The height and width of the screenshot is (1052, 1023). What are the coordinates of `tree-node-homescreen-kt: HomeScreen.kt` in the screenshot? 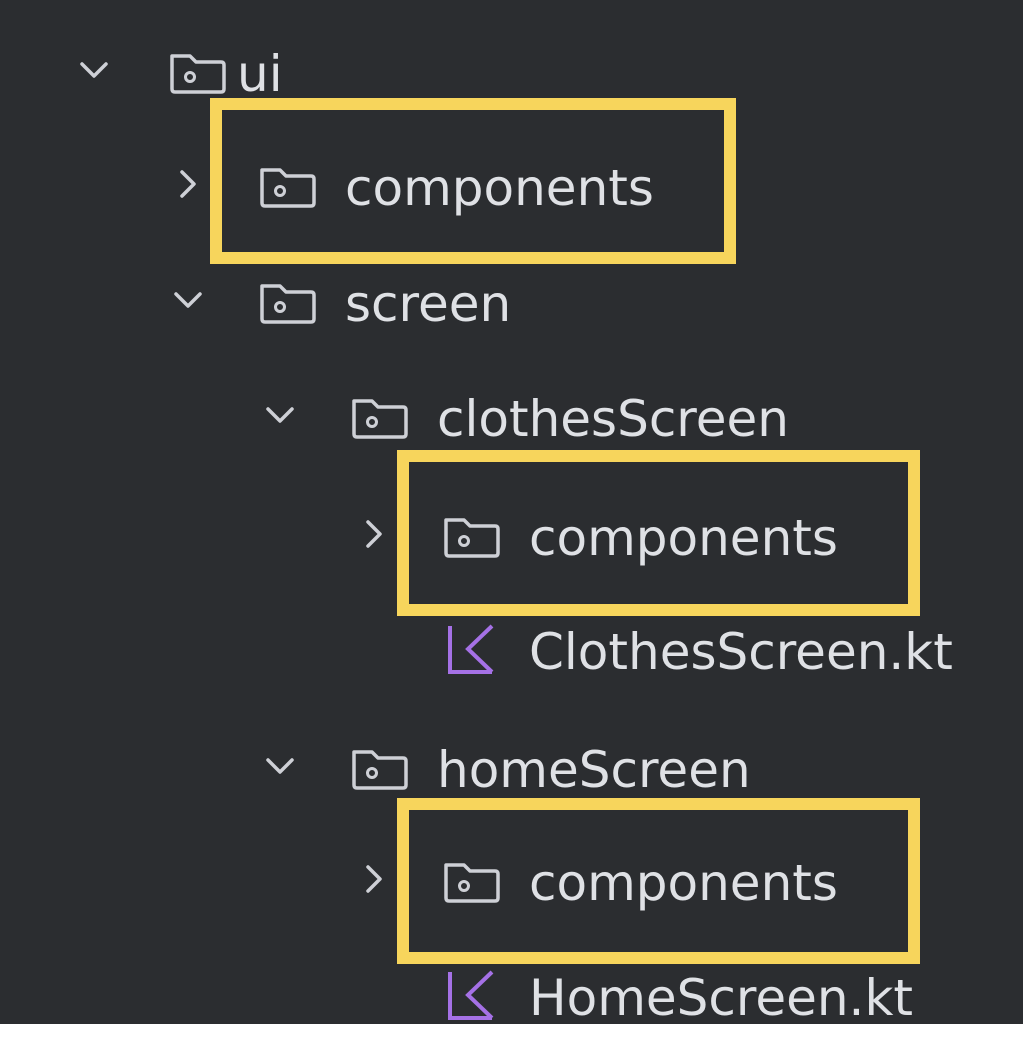 It's located at (511, 998).